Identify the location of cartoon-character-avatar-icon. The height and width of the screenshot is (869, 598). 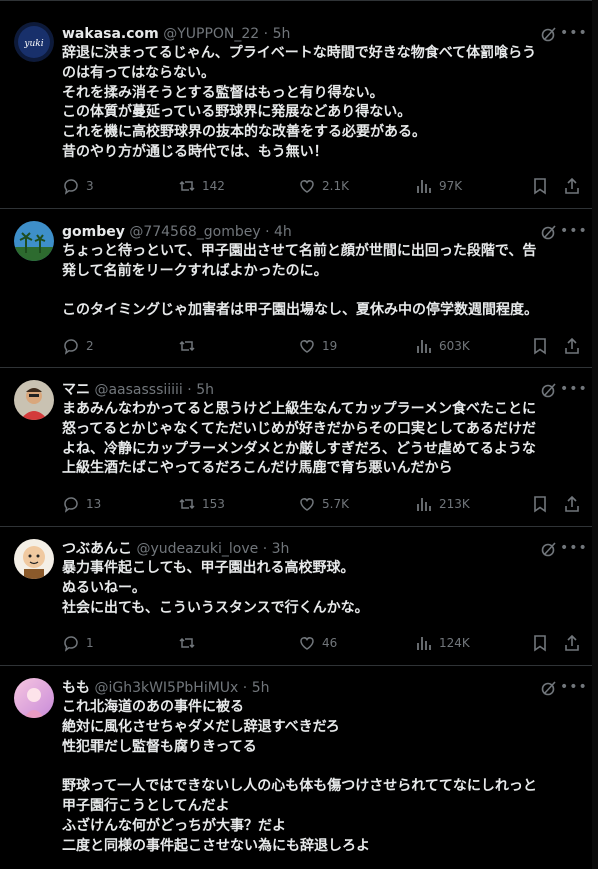
(34, 559).